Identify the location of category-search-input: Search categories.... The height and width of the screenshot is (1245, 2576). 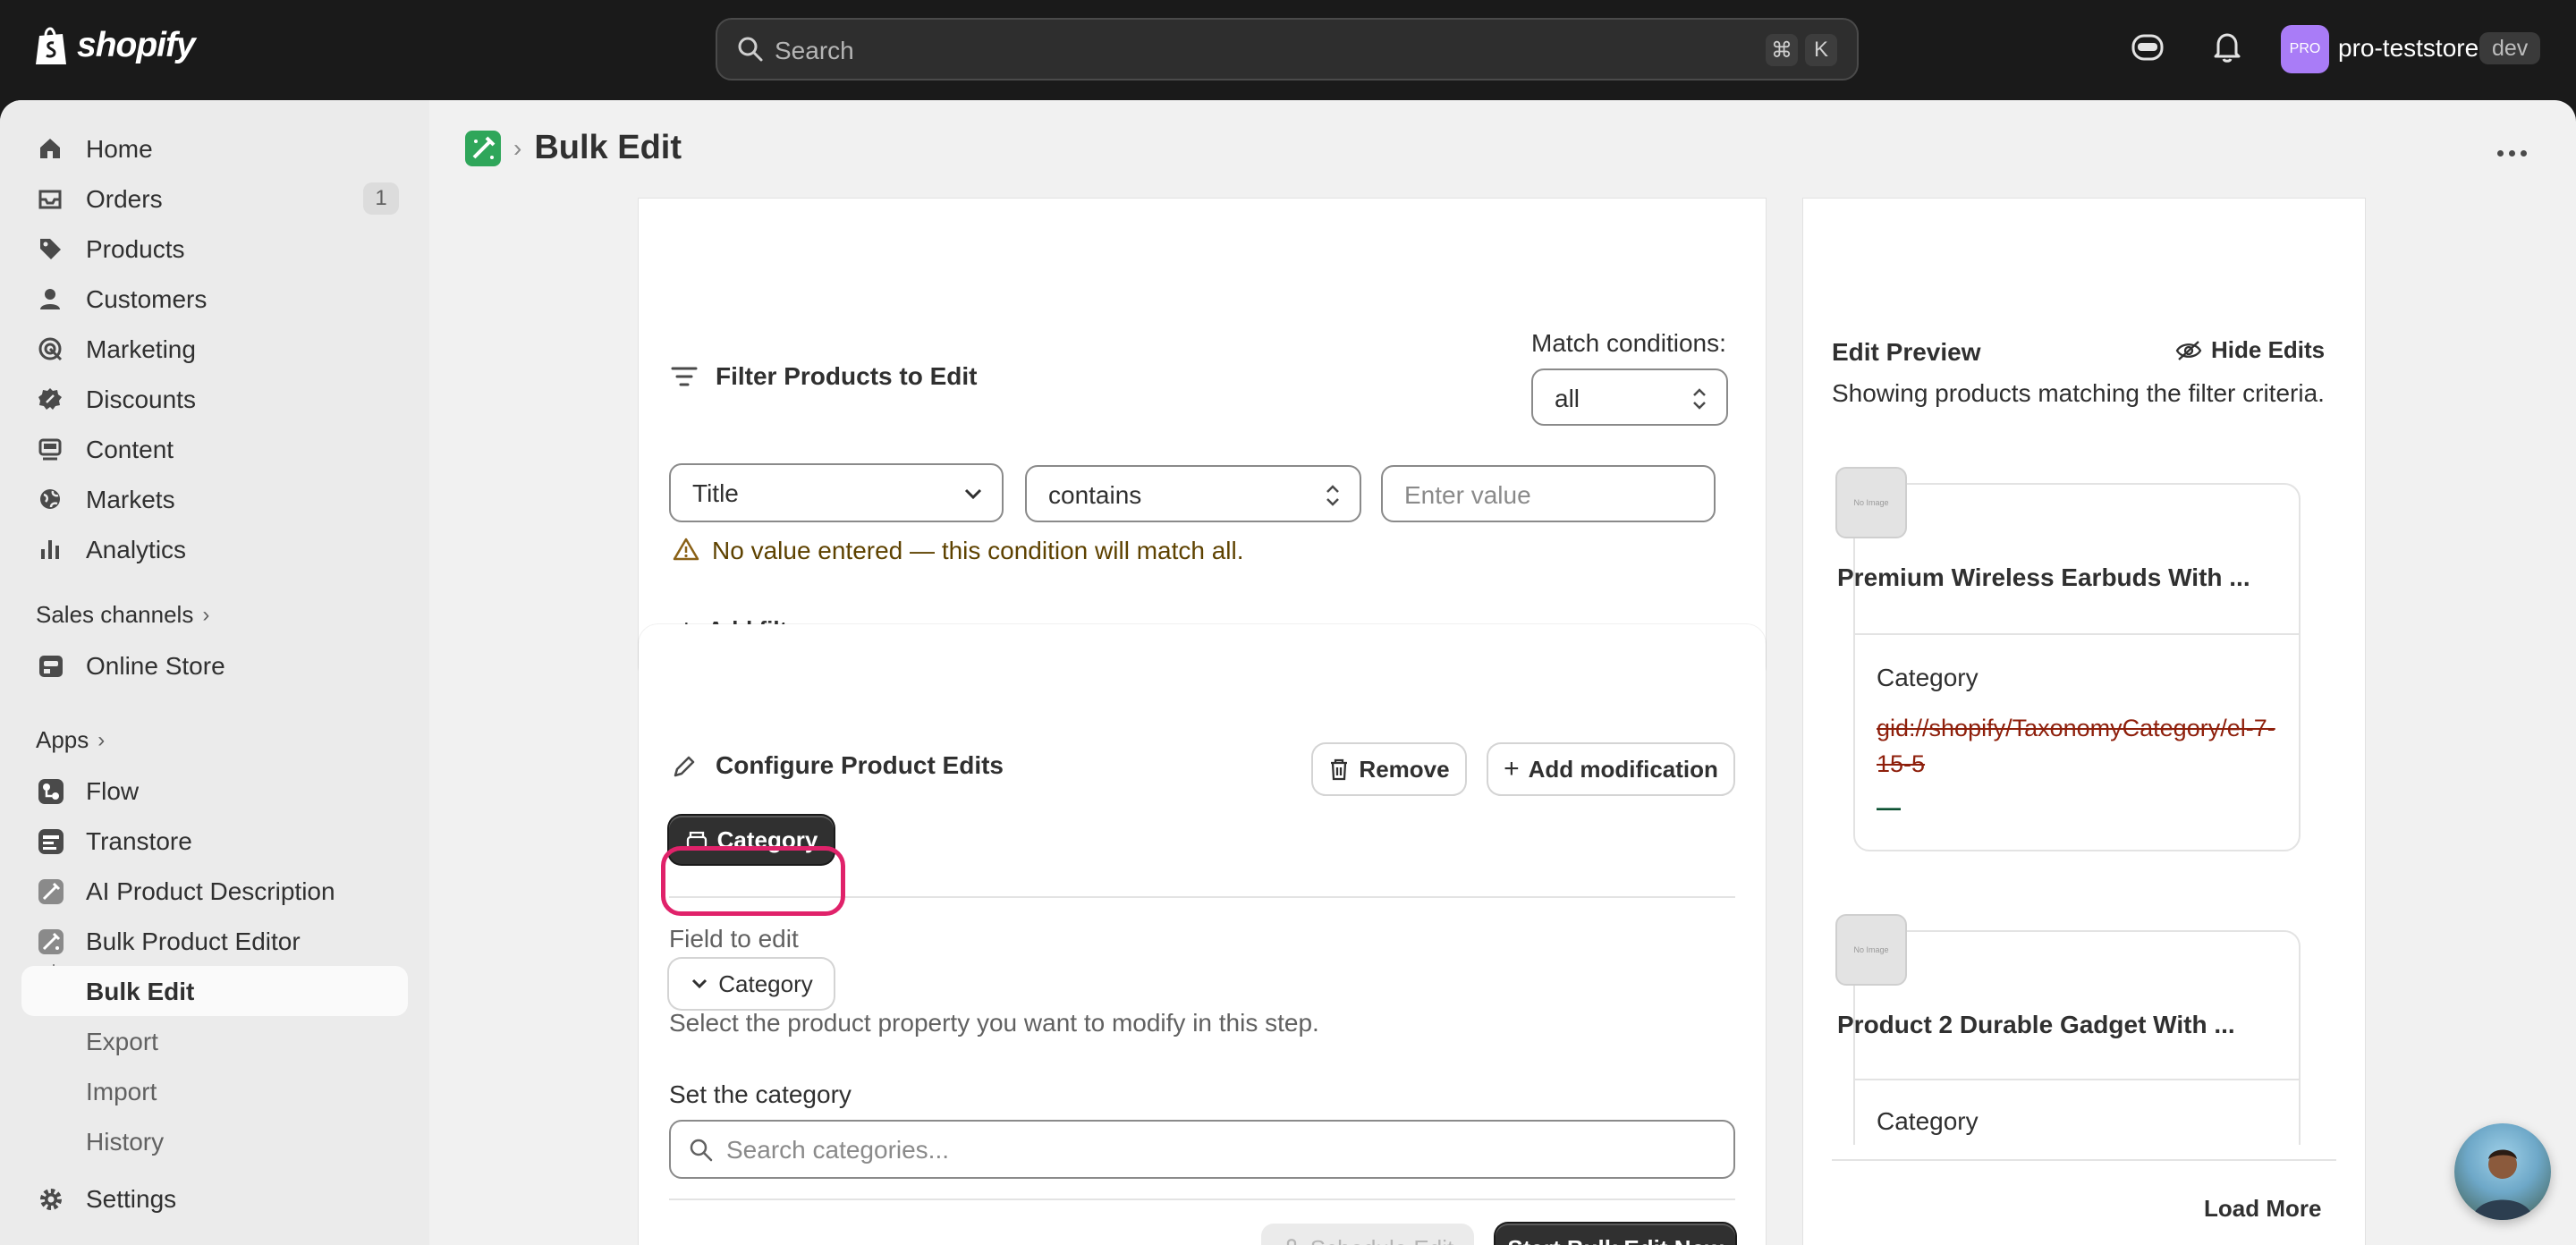
(1202, 1149).